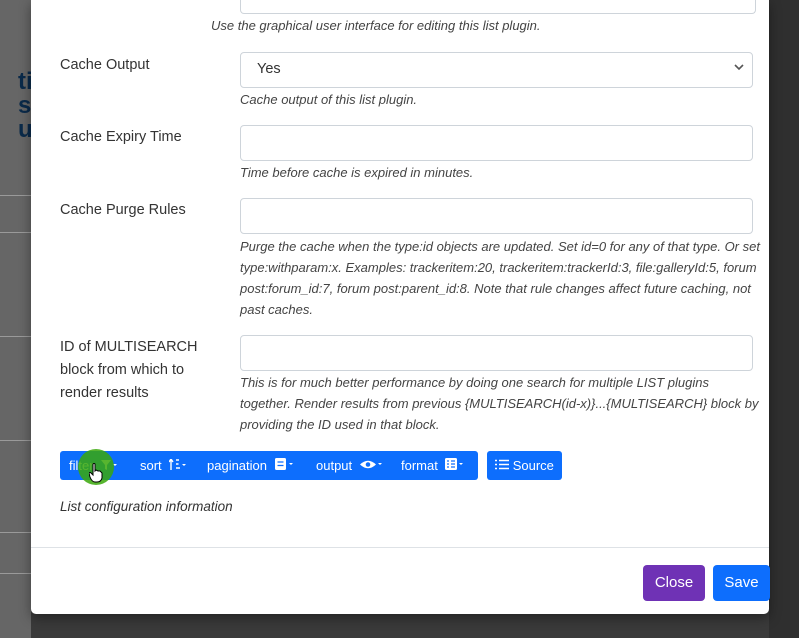  What do you see at coordinates (105, 65) in the screenshot?
I see `cache-output-label: Cache Output` at bounding box center [105, 65].